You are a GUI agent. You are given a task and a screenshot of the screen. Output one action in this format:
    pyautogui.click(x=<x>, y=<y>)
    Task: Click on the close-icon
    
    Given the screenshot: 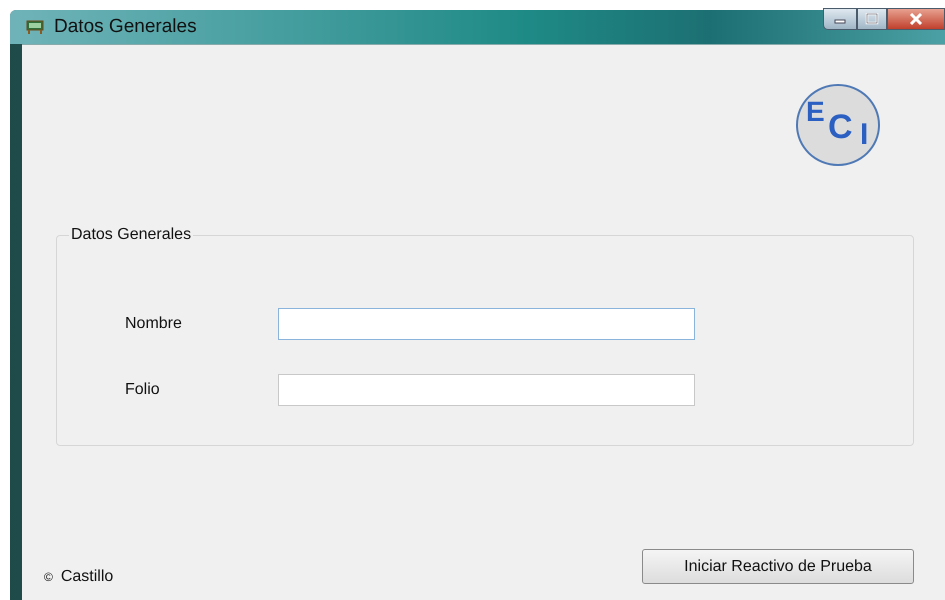 What is the action you would take?
    pyautogui.click(x=916, y=19)
    